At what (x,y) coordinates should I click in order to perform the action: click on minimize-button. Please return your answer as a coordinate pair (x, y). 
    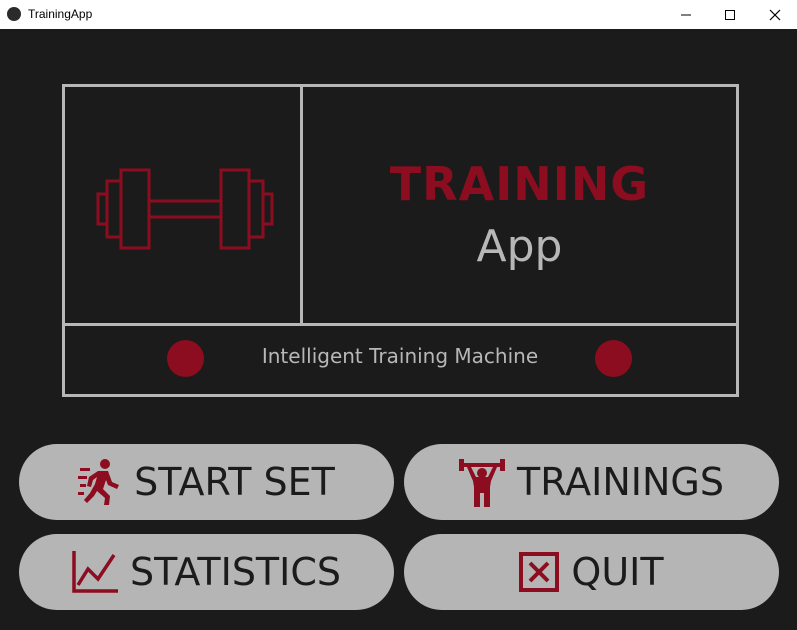
    Looking at the image, I should click on (686, 14).